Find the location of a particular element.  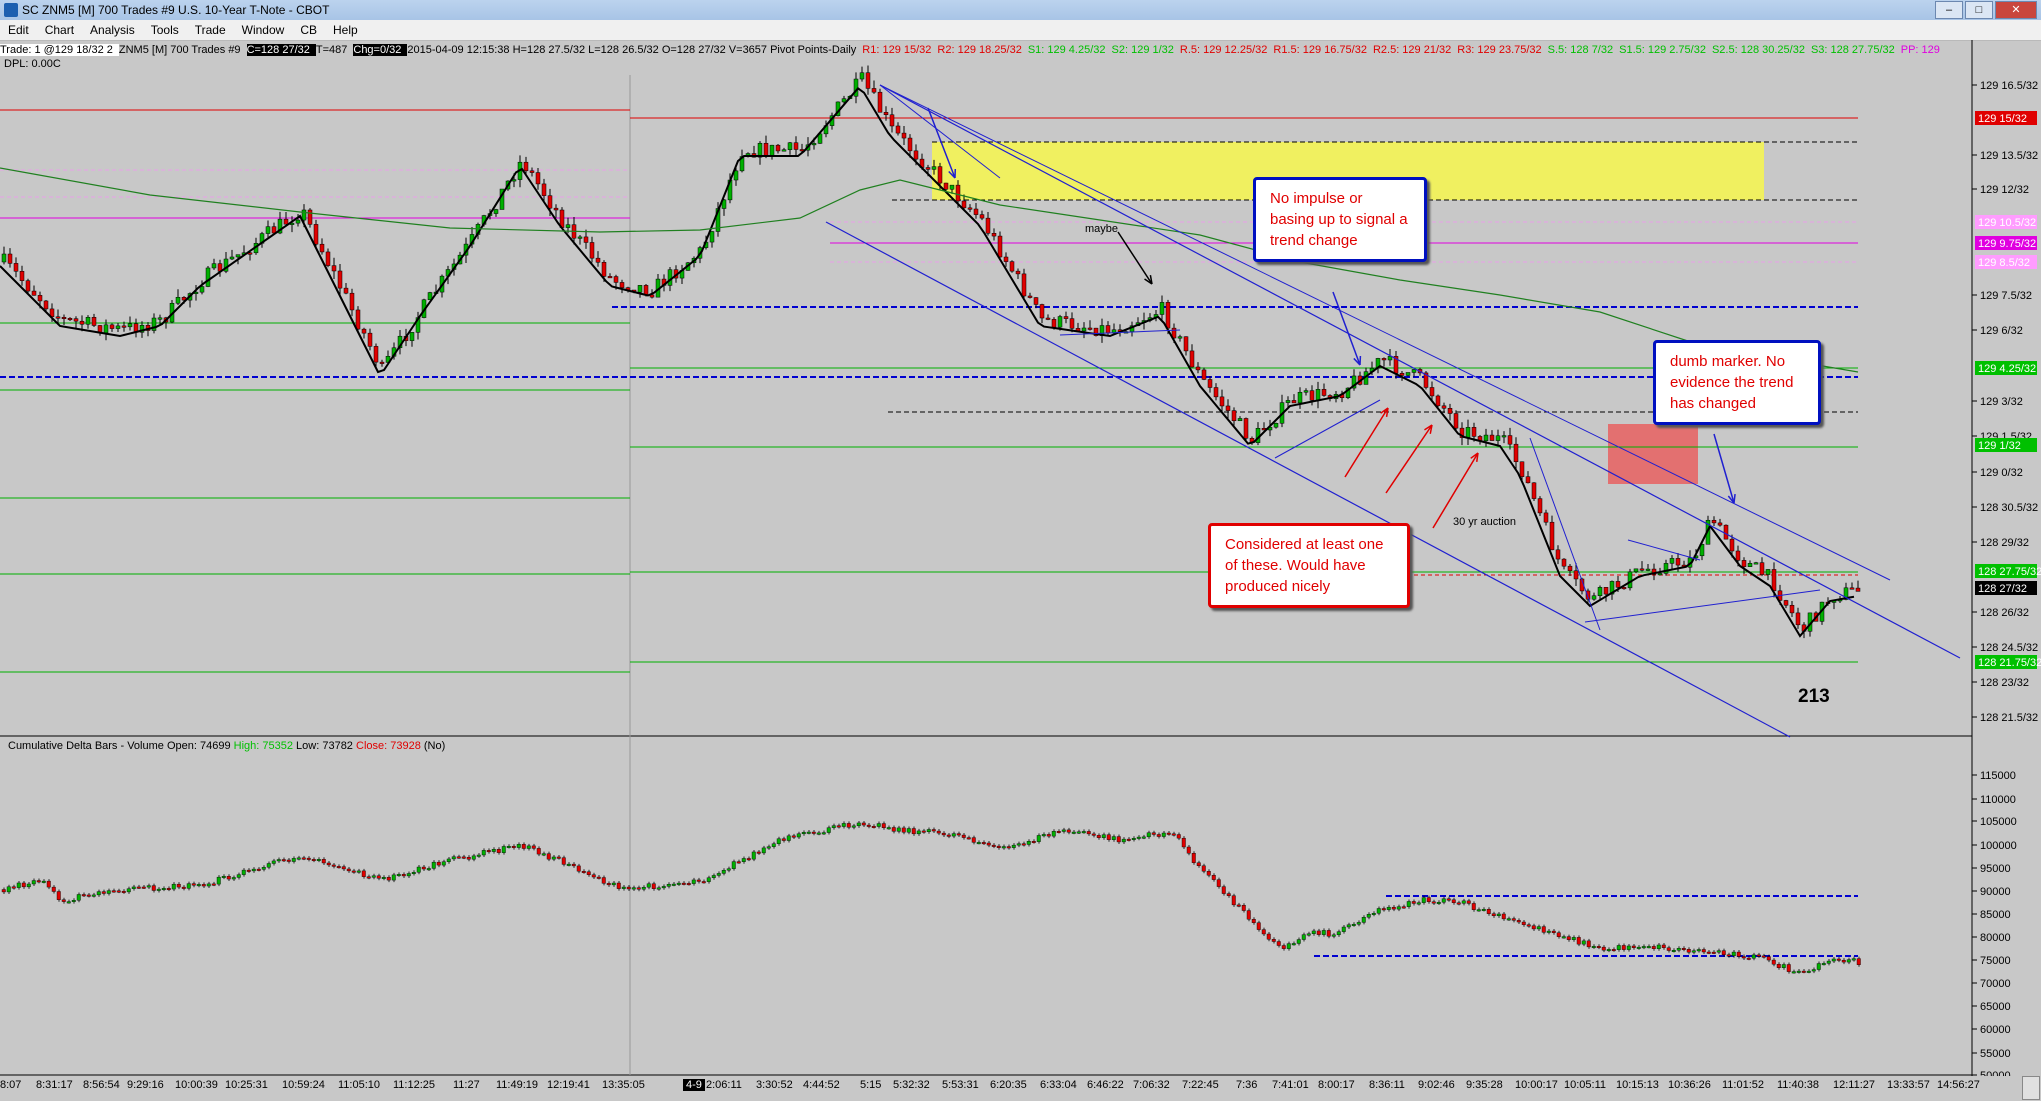

menu-window: Window is located at coordinates (263, 30).